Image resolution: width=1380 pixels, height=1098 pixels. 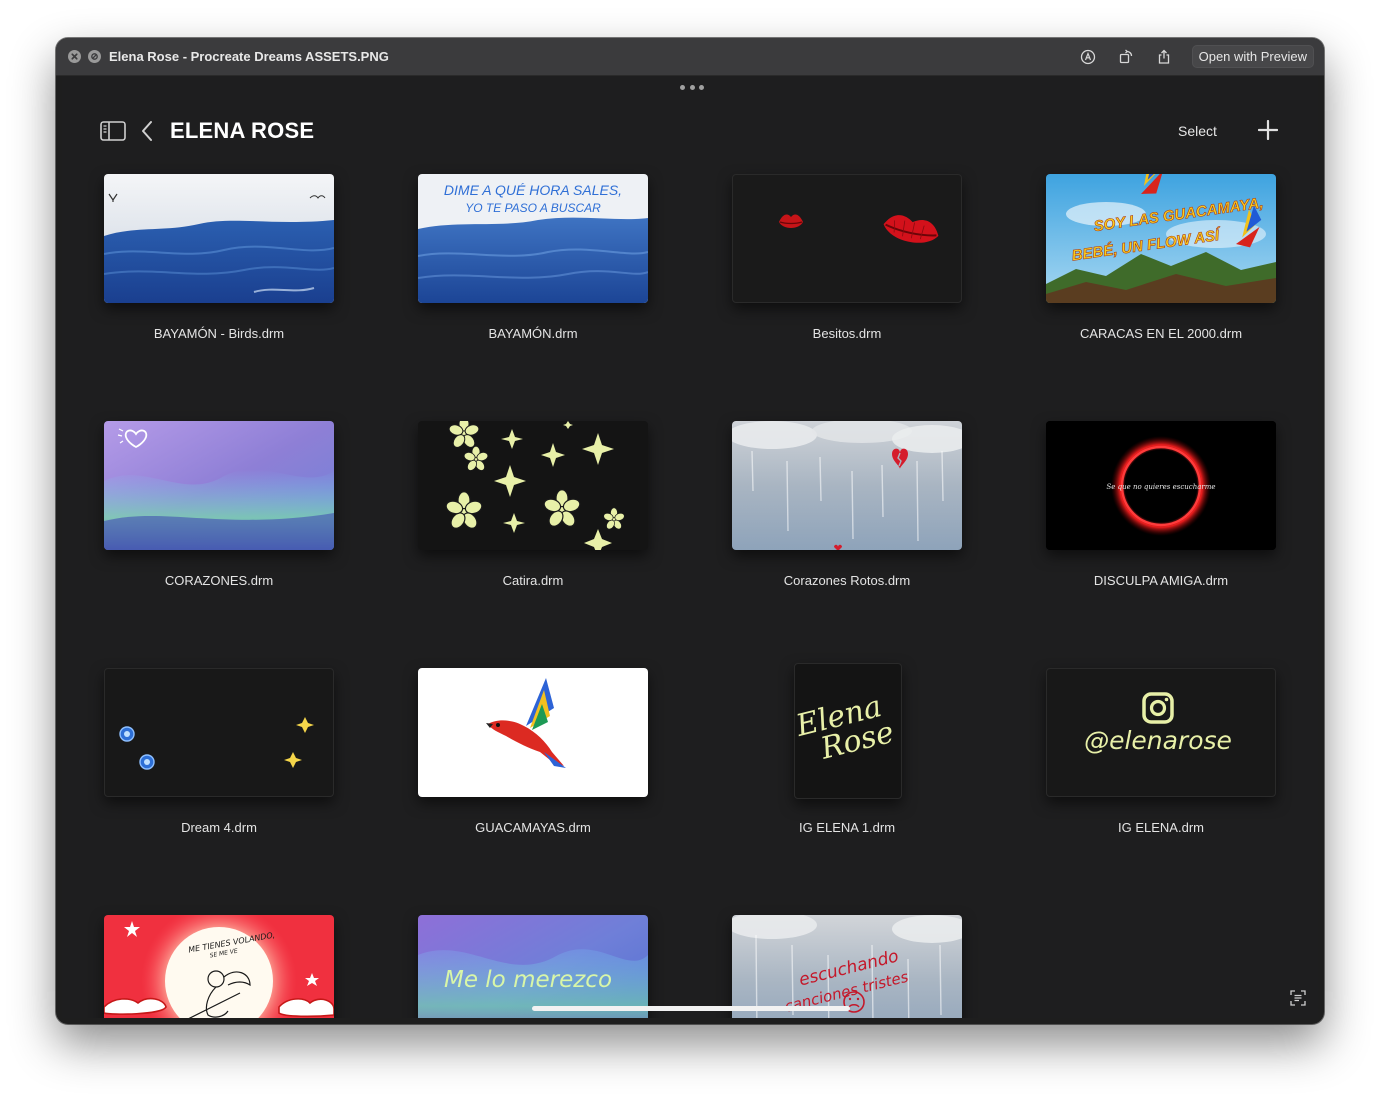 I want to click on art-text: Se que no quieres escucharme, so click(x=1160, y=487).